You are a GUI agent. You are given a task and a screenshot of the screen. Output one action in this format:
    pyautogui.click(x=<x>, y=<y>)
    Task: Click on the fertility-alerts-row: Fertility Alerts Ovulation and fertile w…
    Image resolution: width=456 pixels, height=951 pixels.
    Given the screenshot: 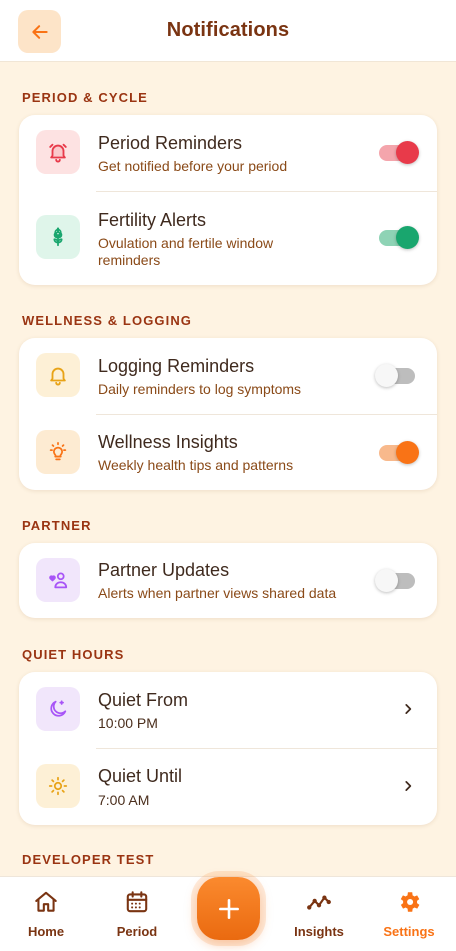 What is the action you would take?
    pyautogui.click(x=228, y=238)
    